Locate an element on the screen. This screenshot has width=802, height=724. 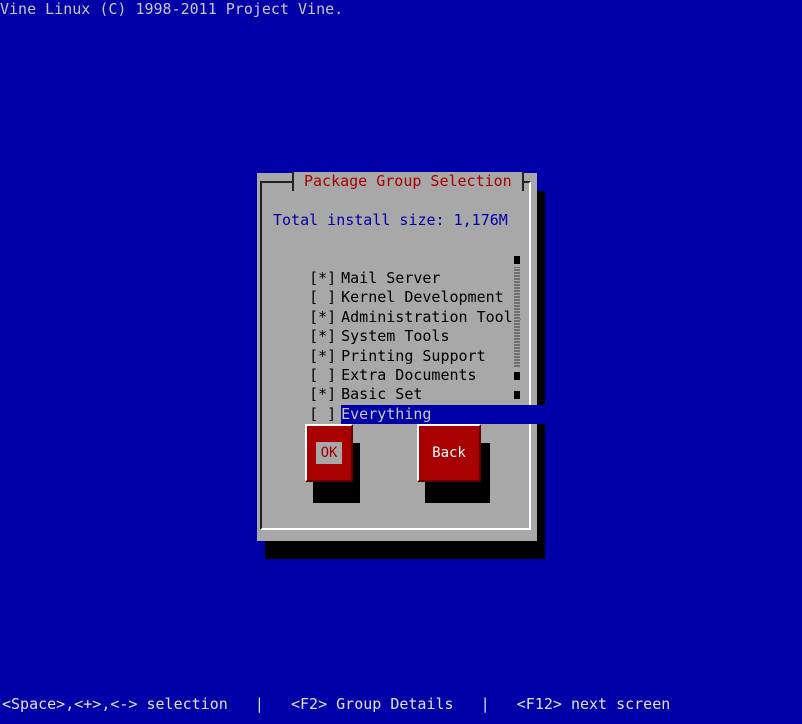
checkbox: [ ] is located at coordinates (325, 414).